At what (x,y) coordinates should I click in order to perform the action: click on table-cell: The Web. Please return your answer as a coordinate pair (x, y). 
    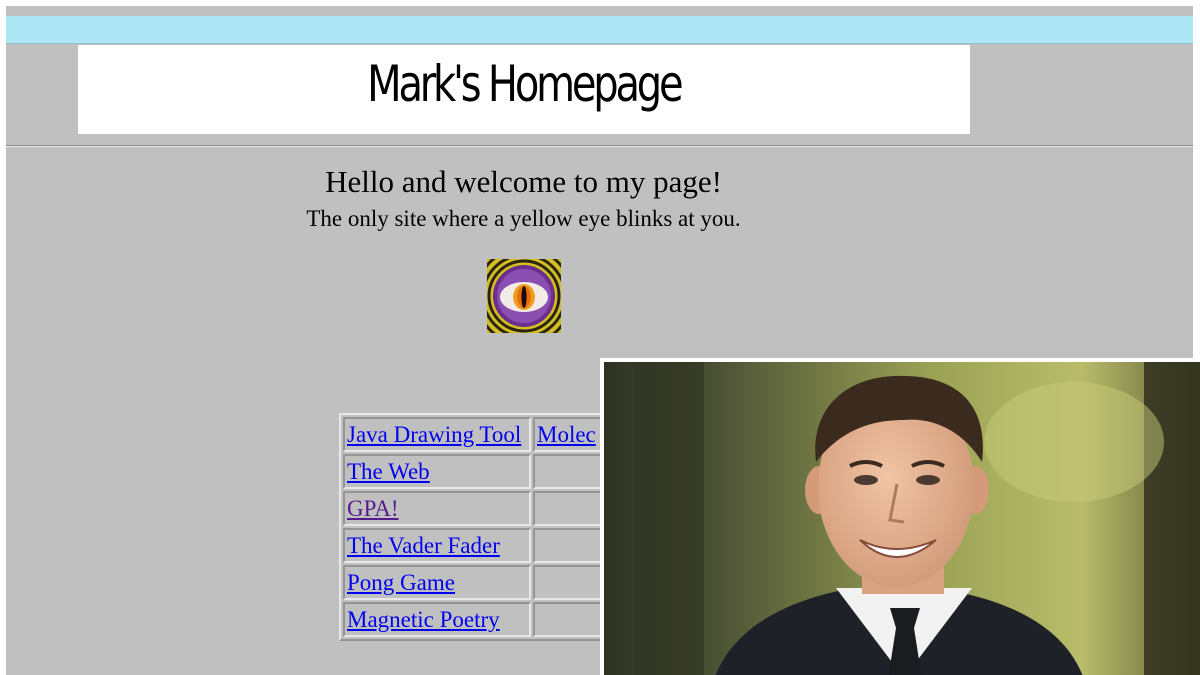
    Looking at the image, I should click on (437, 471).